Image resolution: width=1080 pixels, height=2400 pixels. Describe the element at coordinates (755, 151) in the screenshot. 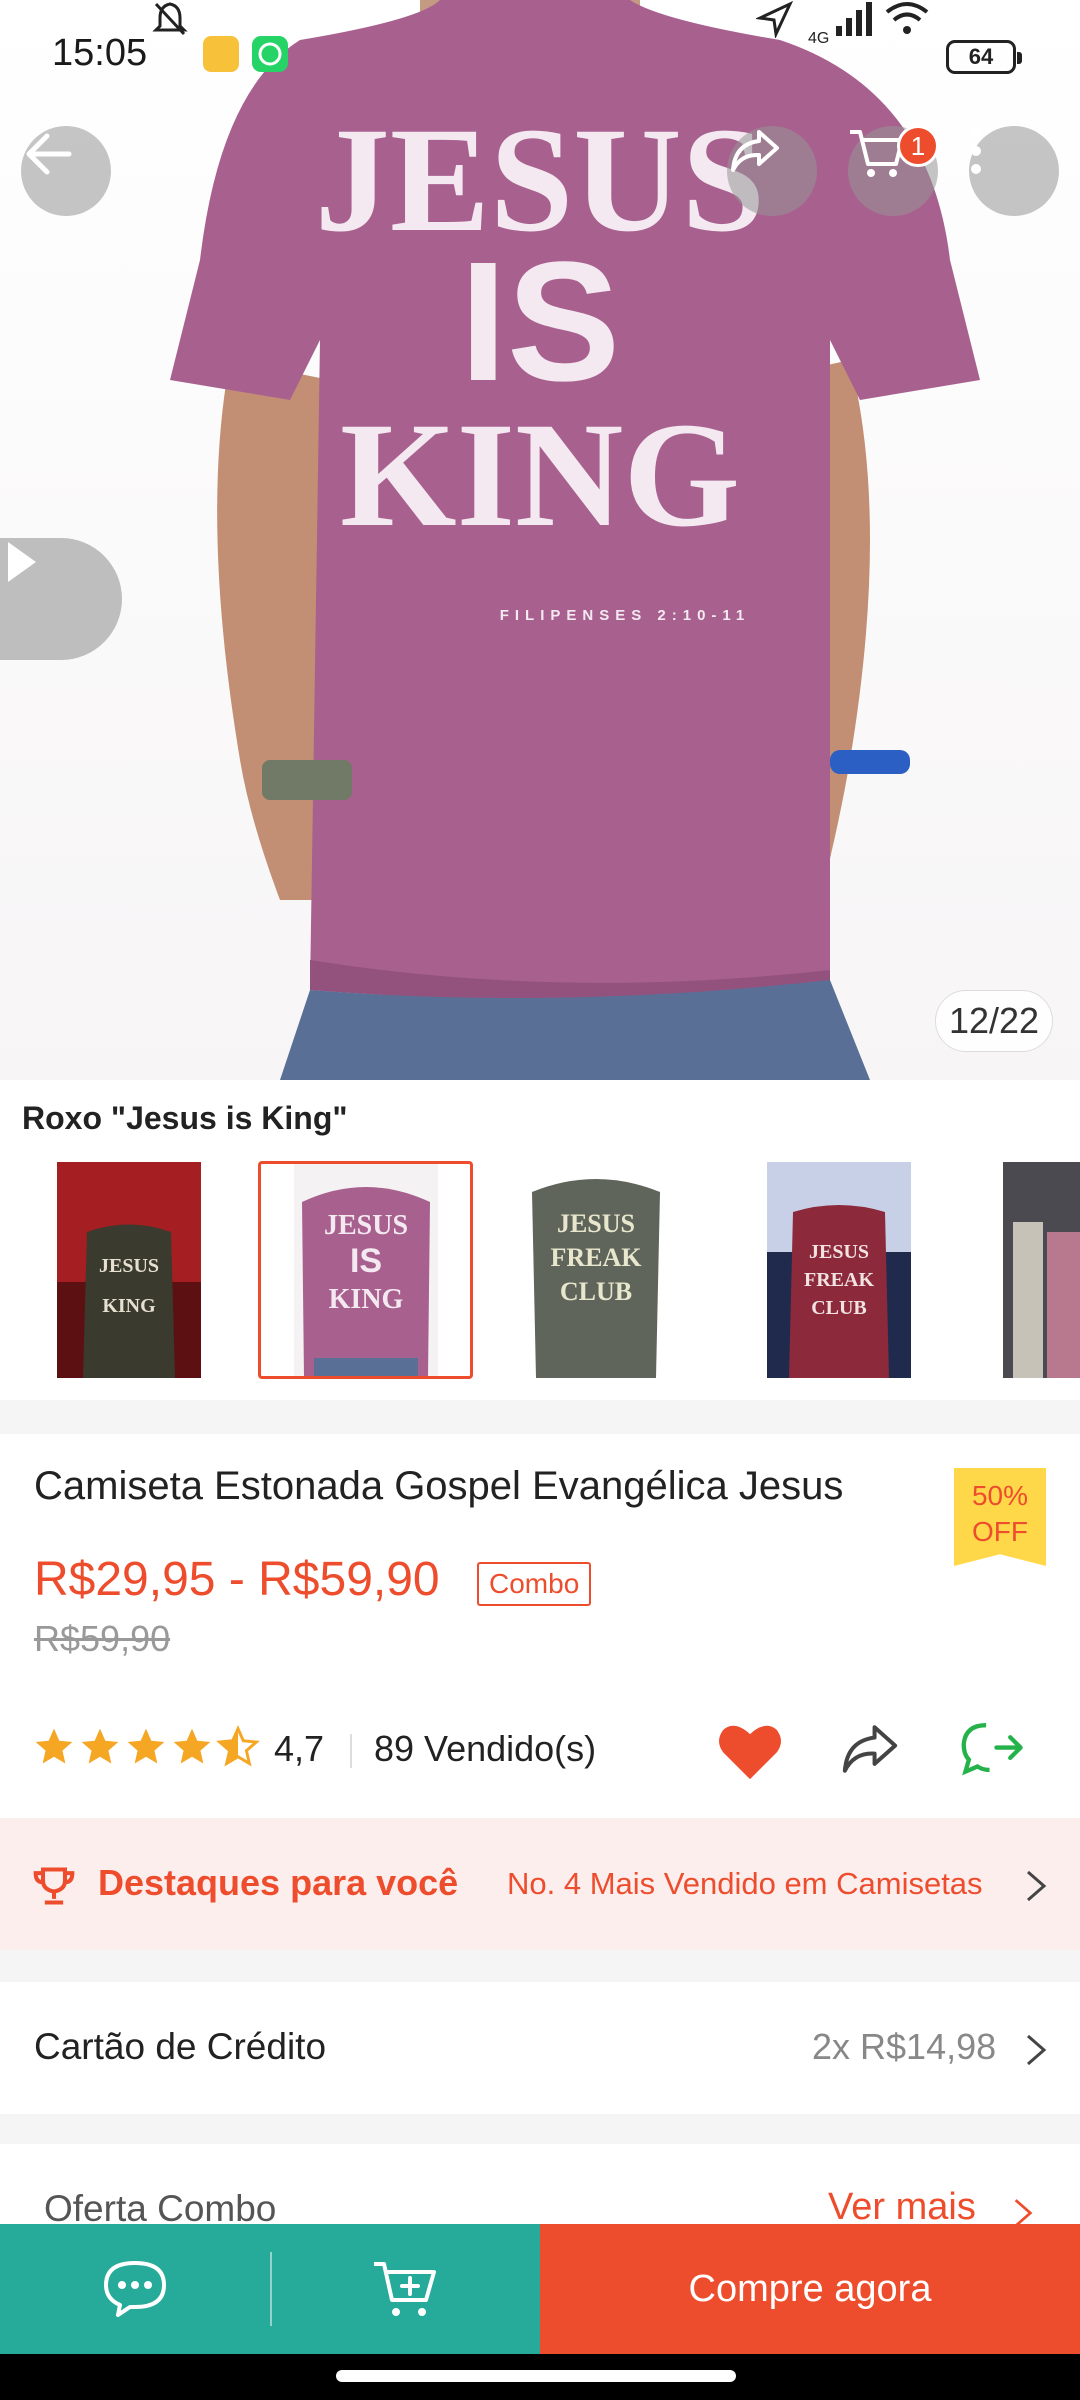

I see `share-arrow-icon` at that location.